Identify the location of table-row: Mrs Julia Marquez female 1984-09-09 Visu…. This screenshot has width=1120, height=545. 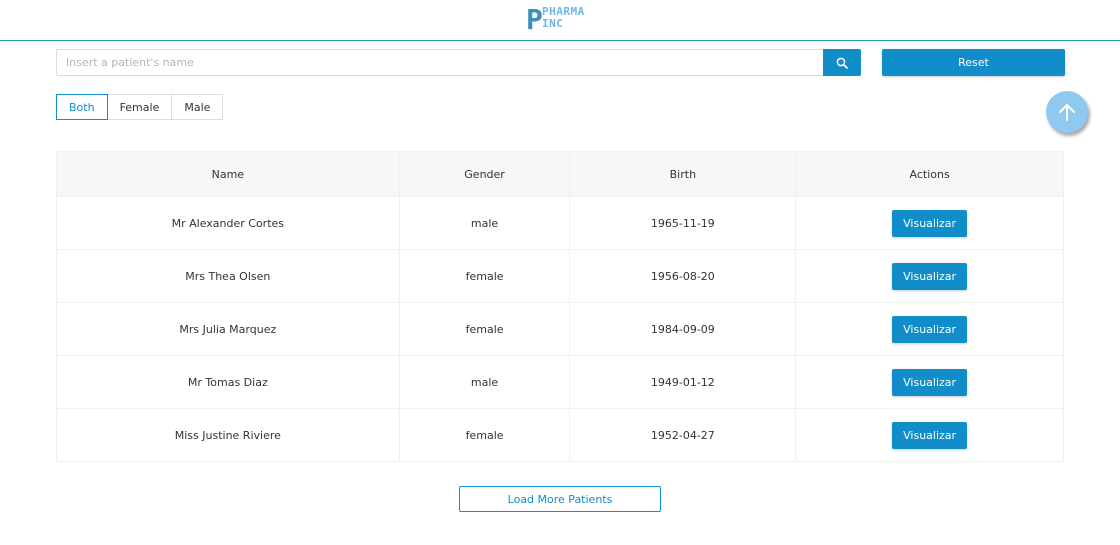
(560, 329).